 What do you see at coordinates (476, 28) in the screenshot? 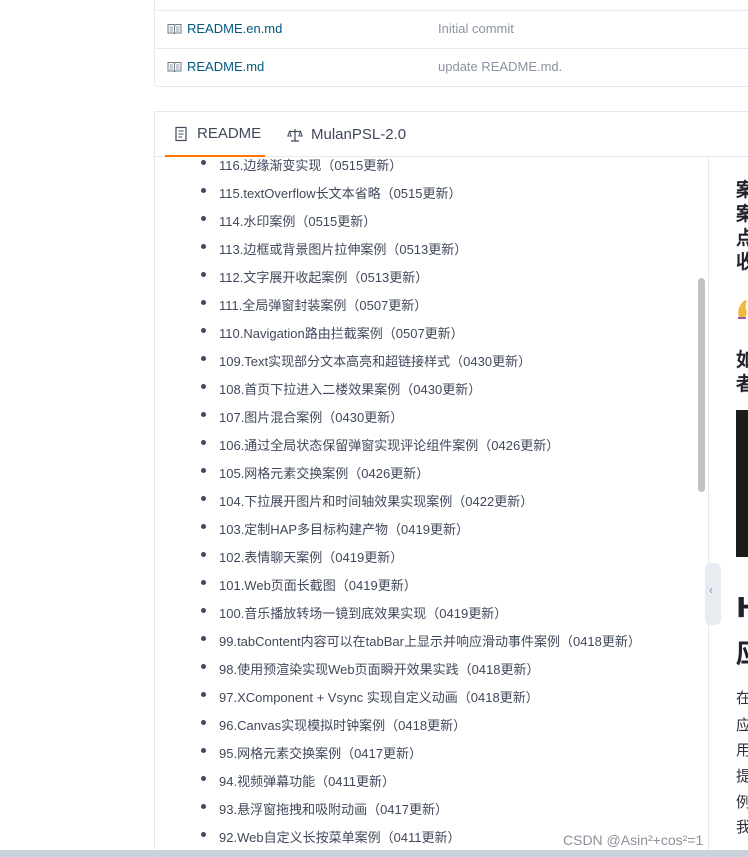
I see `commit-message-link: Initial commit` at bounding box center [476, 28].